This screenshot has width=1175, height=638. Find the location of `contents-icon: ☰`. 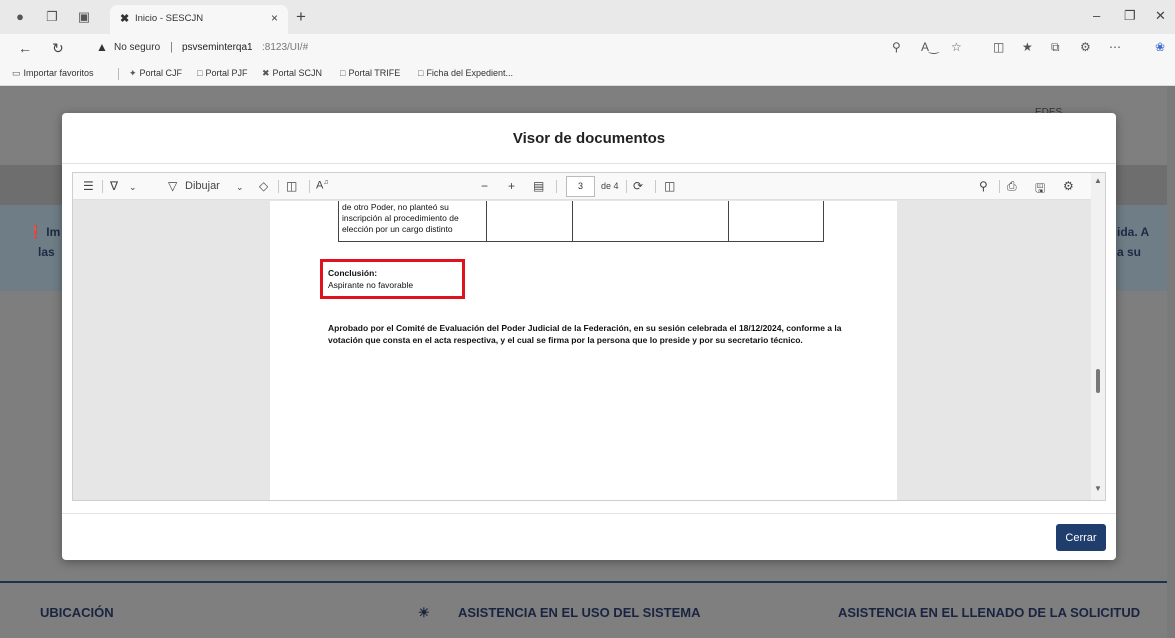

contents-icon: ☰ is located at coordinates (88, 186).